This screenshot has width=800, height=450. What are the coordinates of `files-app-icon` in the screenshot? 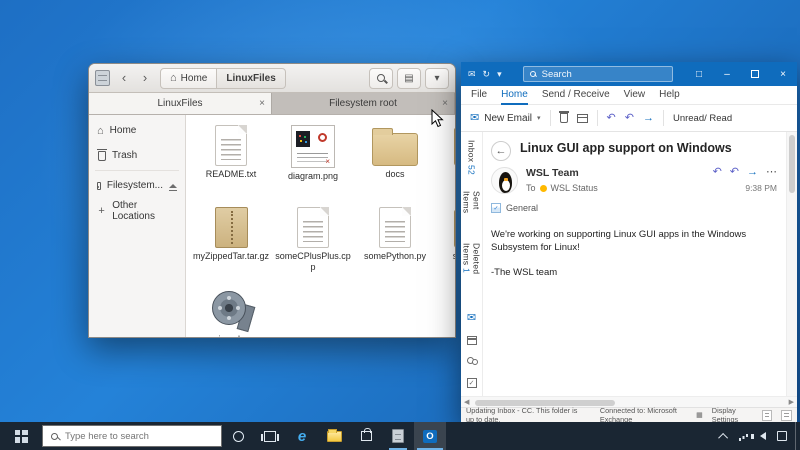 It's located at (398, 436).